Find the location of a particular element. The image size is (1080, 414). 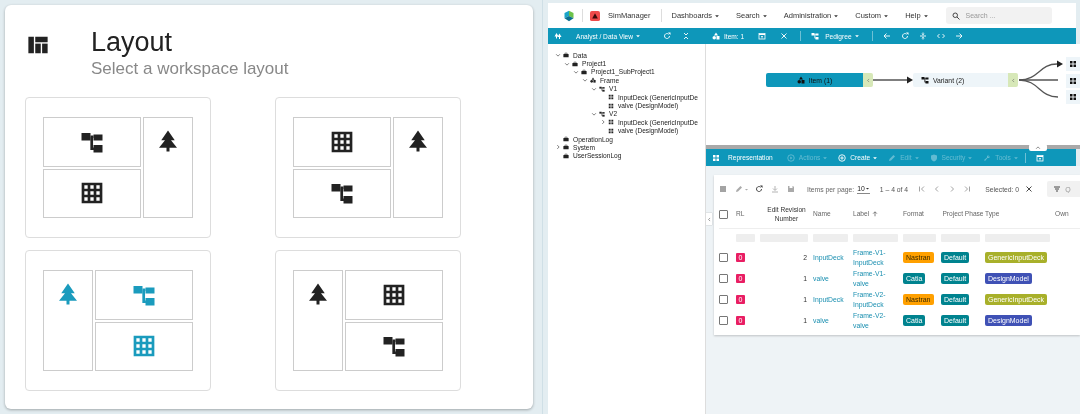

save-icon is located at coordinates (791, 189).